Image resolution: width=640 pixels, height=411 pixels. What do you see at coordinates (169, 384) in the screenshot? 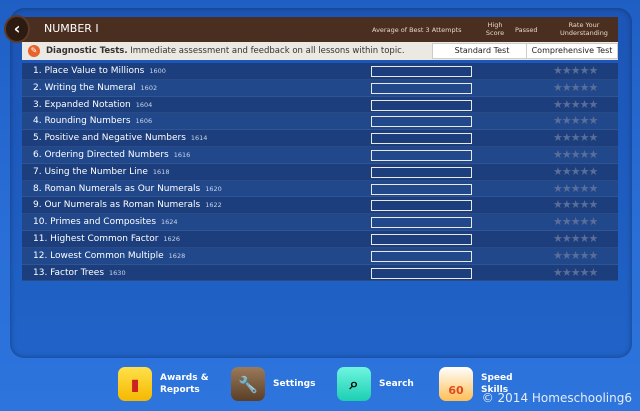
I see `awards-reports-button: ▮ Awards & Reports` at bounding box center [169, 384].